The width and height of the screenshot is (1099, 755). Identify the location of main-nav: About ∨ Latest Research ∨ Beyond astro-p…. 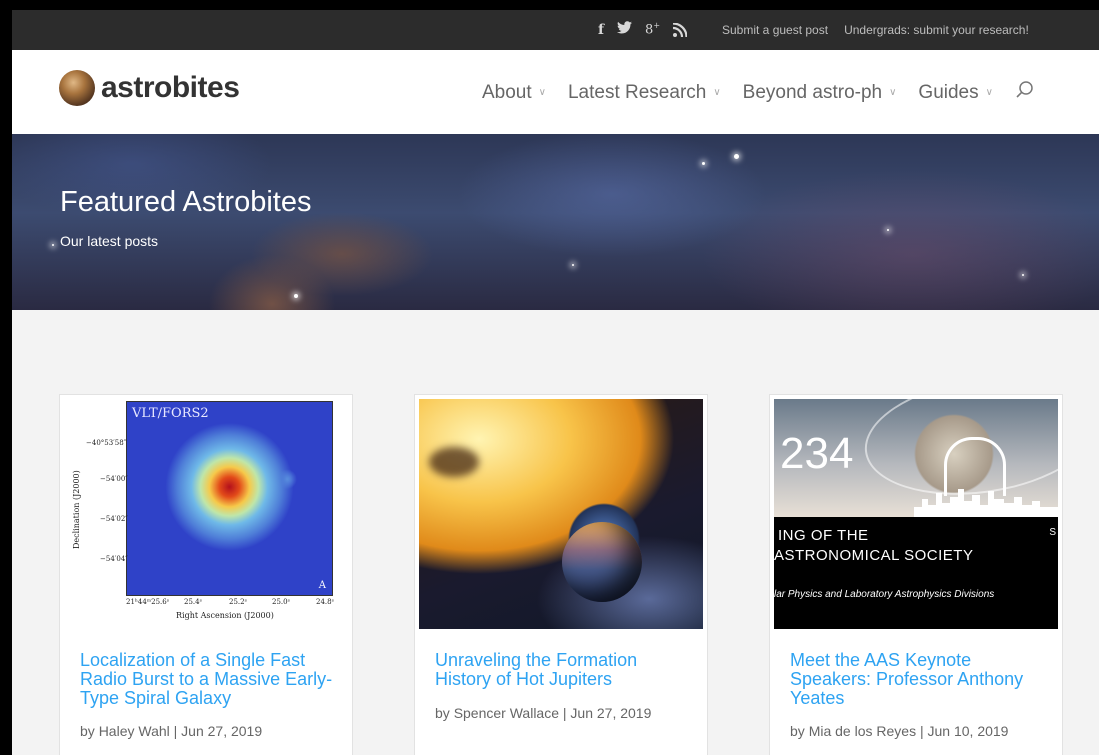
(758, 92).